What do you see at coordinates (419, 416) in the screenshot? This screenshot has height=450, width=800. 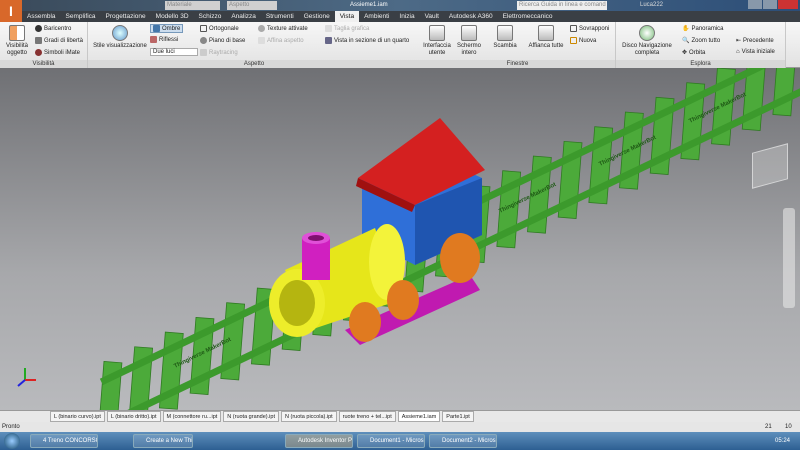 I see `document-tab: Assieme1.iam` at bounding box center [419, 416].